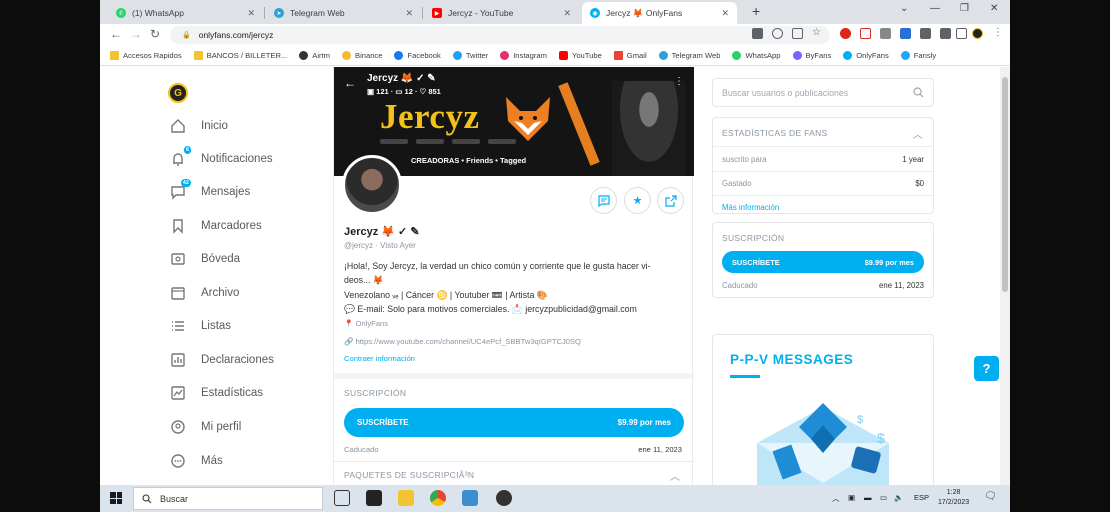 The height and width of the screenshot is (512, 1110). Describe the element at coordinates (659, 13) in the screenshot. I see `tab-onlyfans: ◉ Jercyz 🦊 OnlyFans ✕` at that location.